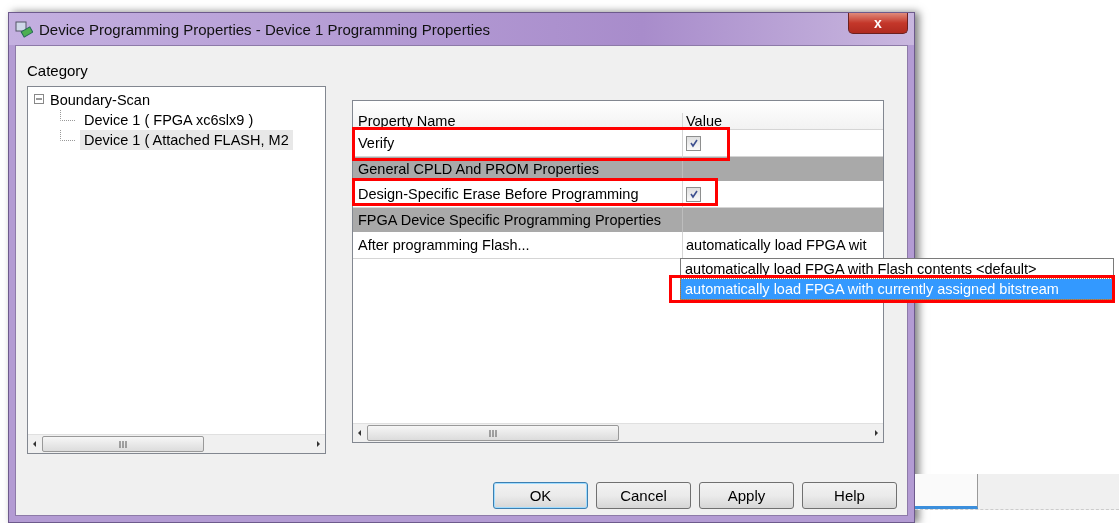 The image size is (1119, 523). I want to click on category-label: Category, so click(58, 70).